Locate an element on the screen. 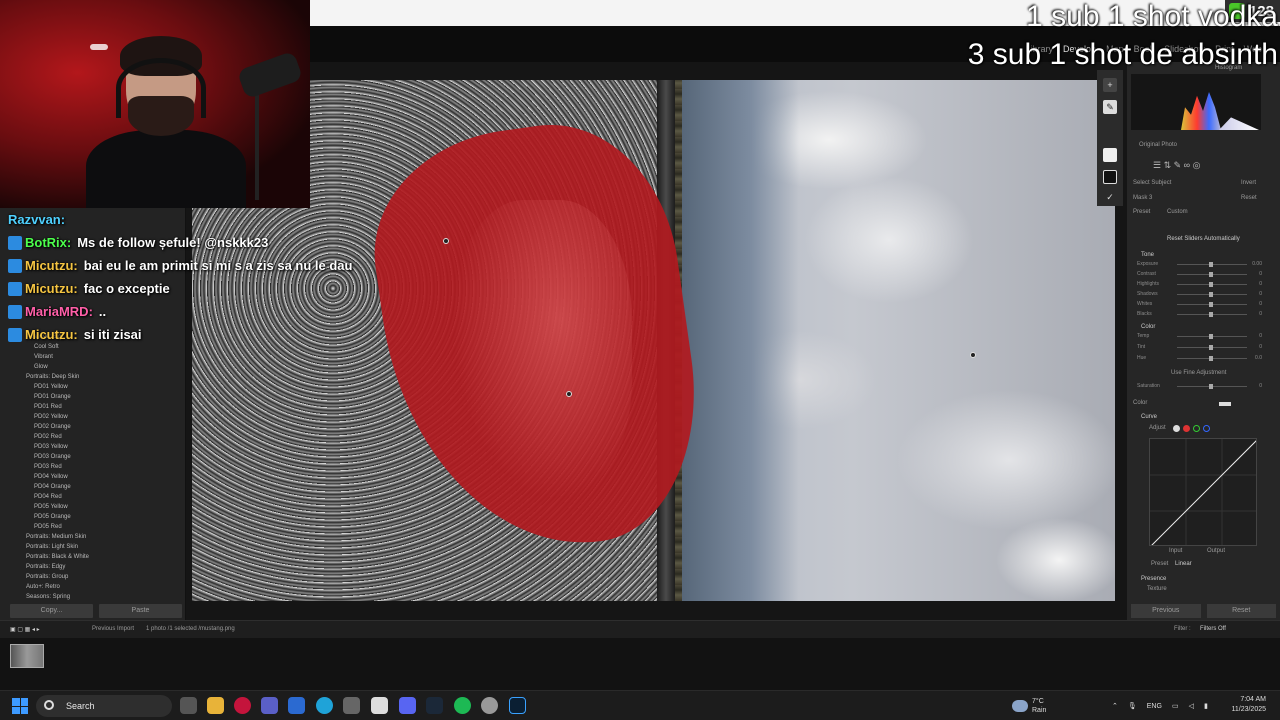 This screenshot has width=1280, height=720. settings-icon is located at coordinates (351, 705).